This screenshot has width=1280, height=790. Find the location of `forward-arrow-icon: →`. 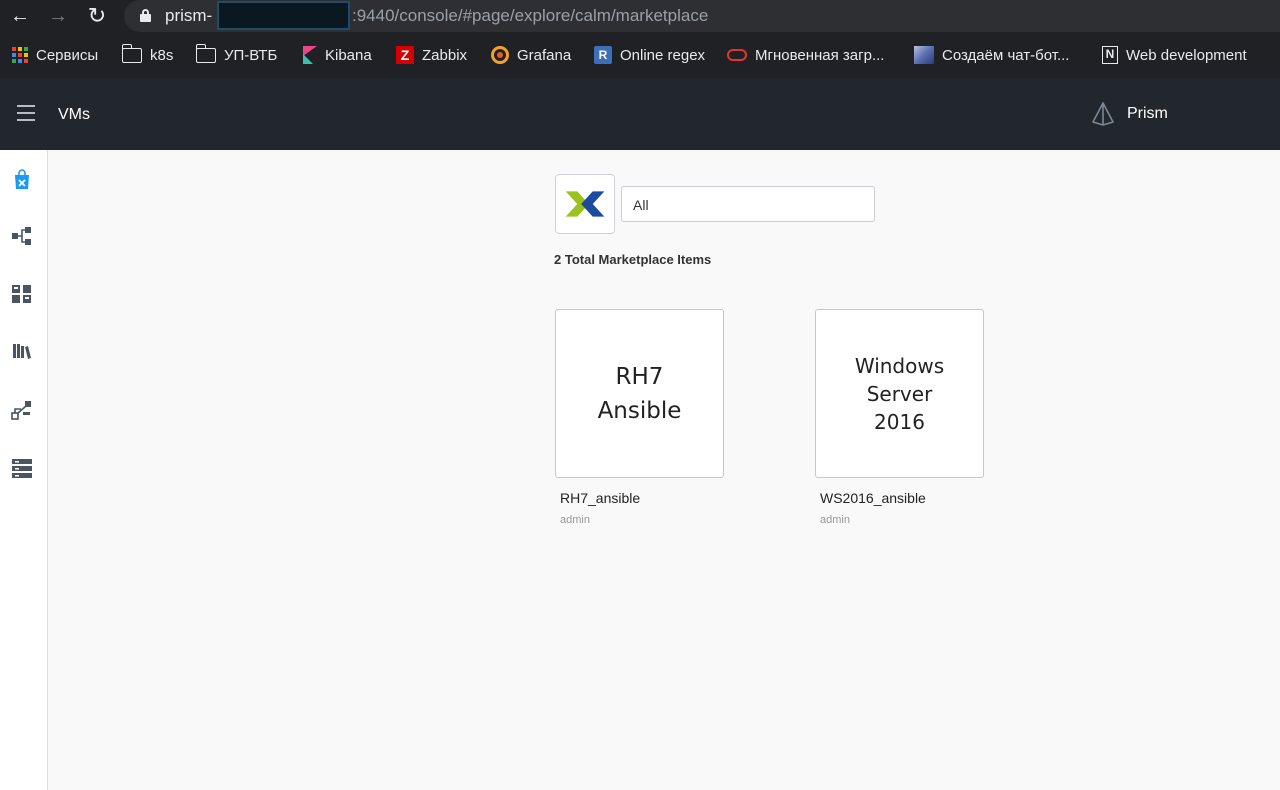

forward-arrow-icon: → is located at coordinates (58, 16).